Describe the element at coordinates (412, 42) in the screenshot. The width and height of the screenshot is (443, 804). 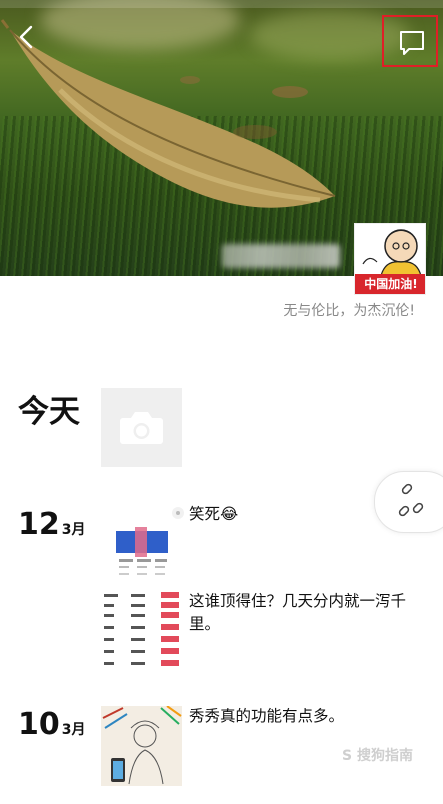
I see `message-icon` at that location.